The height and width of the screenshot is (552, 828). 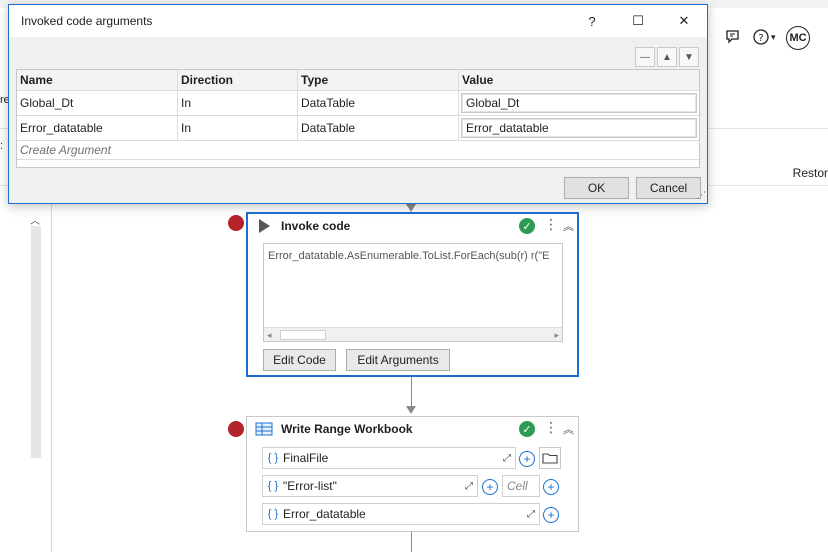 I want to click on scrollbar-thumb, so click(x=303, y=335).